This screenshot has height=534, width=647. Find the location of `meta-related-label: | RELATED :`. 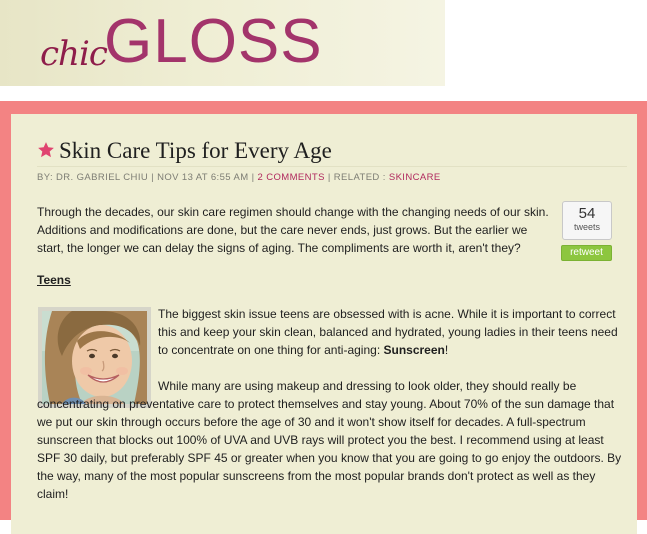

meta-related-label: | RELATED : is located at coordinates (356, 177).